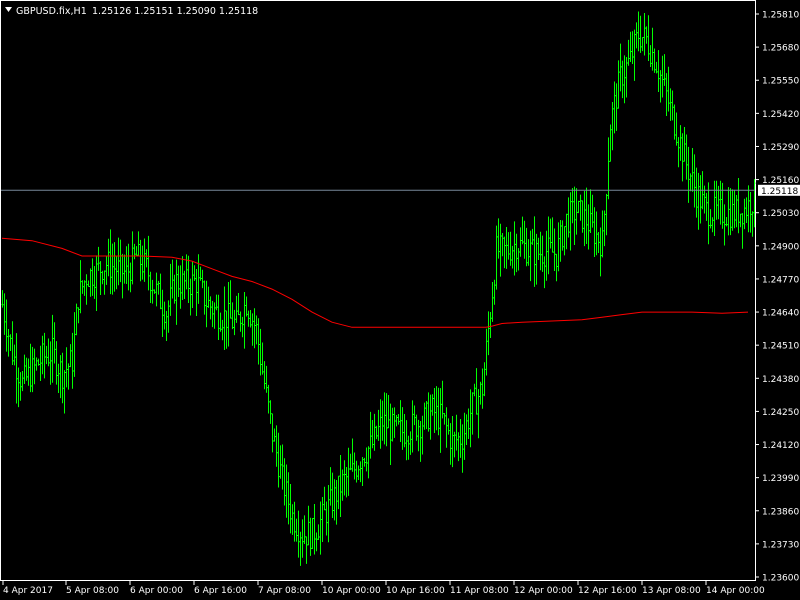  What do you see at coordinates (780, 579) in the screenshot?
I see `price-tick-label: 1.23600` at bounding box center [780, 579].